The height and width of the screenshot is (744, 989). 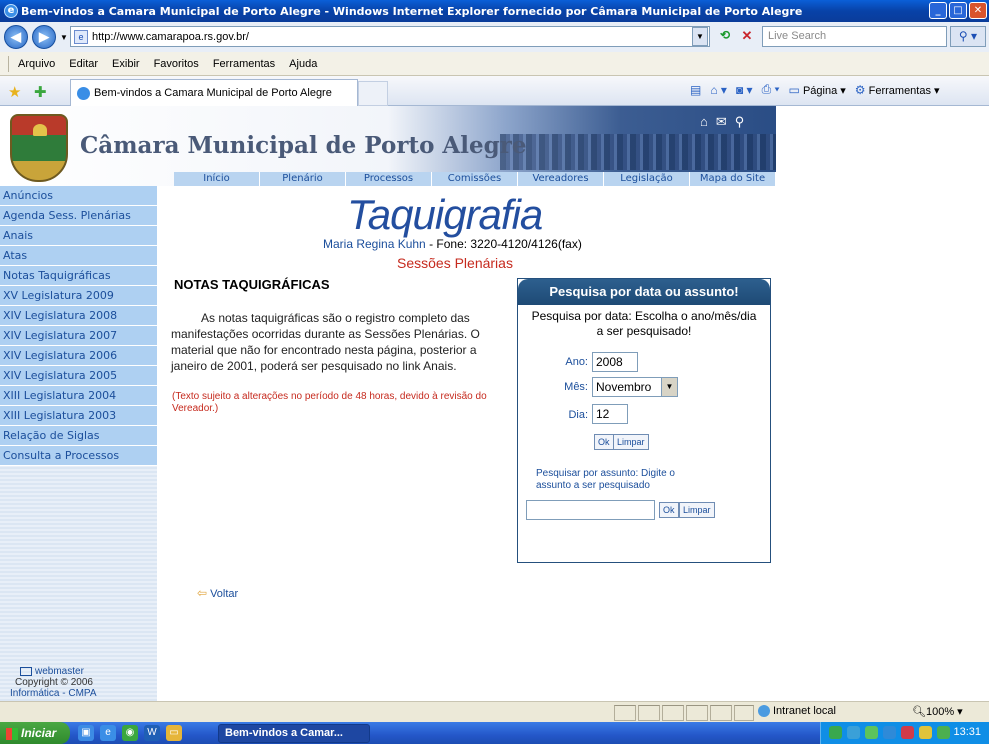 I want to click on live-search-input: Live Search, so click(x=854, y=36).